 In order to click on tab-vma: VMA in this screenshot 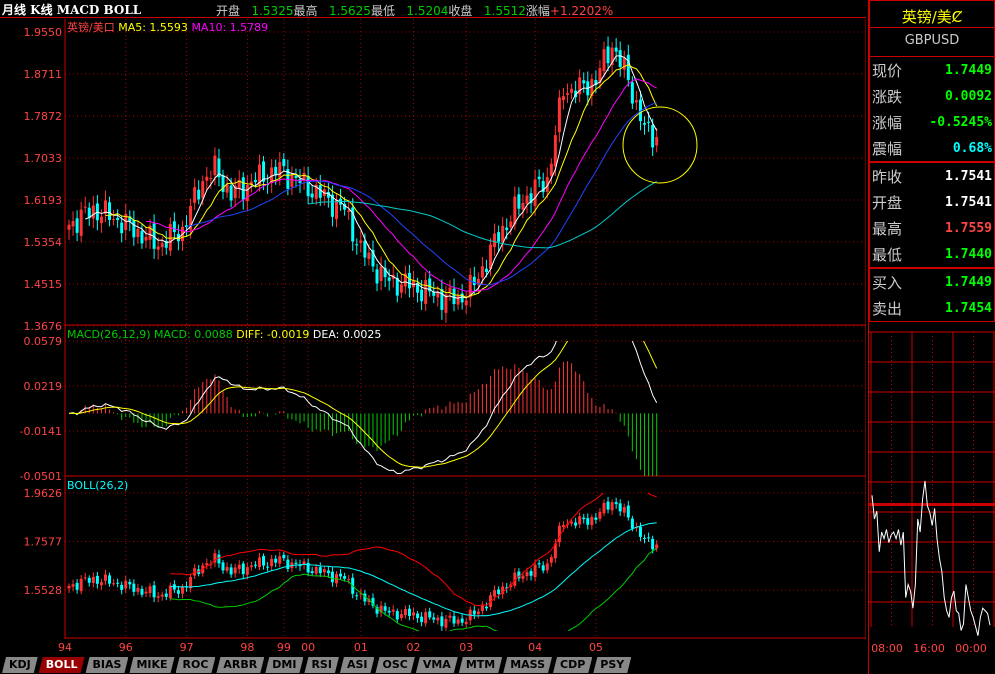, I will do `click(437, 665)`.